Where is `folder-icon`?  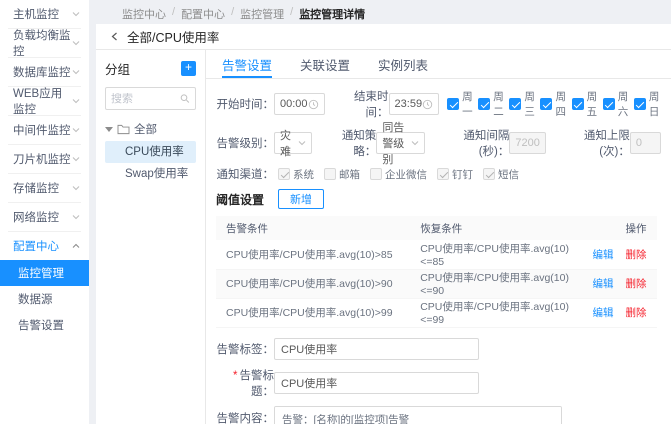 folder-icon is located at coordinates (123, 129).